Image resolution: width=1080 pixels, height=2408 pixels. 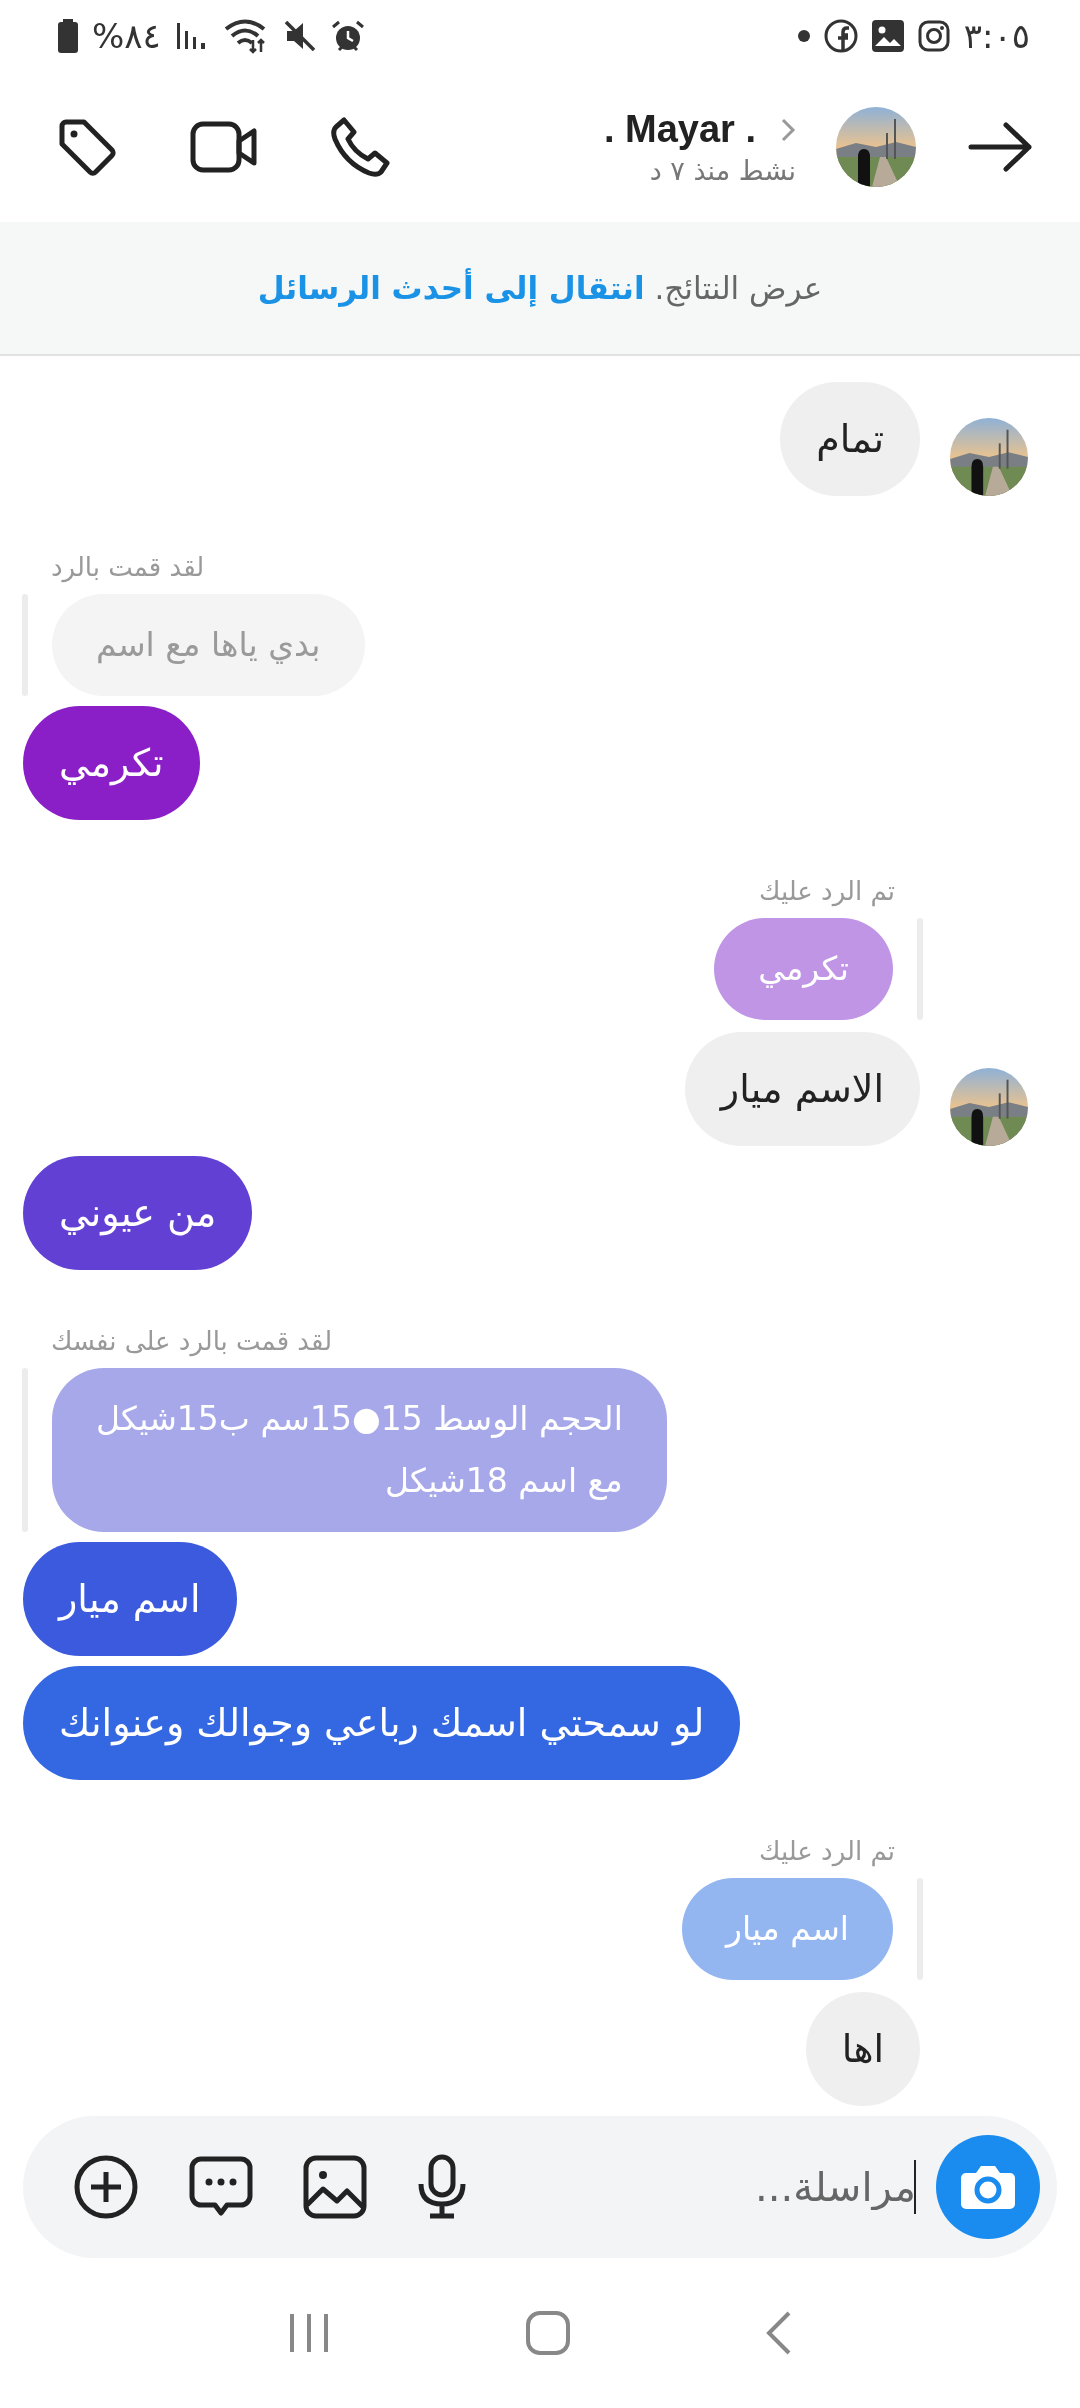 What do you see at coordinates (840, 36) in the screenshot?
I see `f-logo-icon` at bounding box center [840, 36].